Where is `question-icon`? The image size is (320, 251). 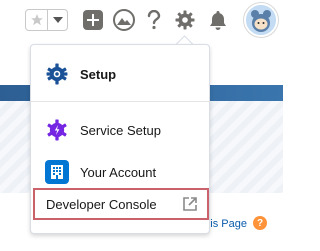
question-icon is located at coordinates (154, 20).